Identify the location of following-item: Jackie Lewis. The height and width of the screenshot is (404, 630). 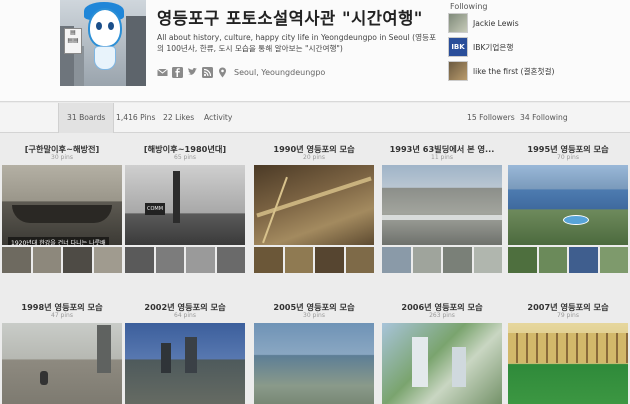
(483, 23).